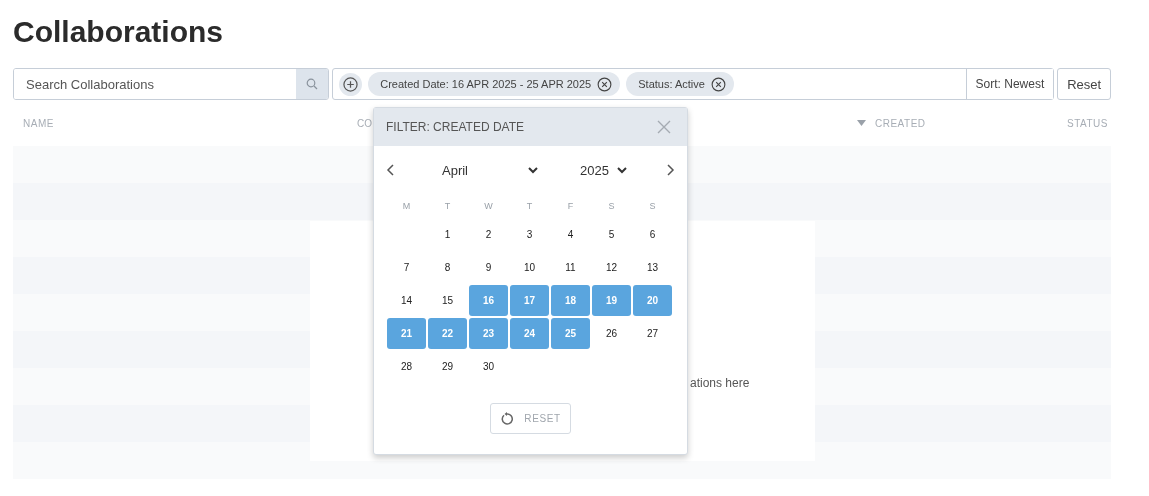 Image resolution: width=1149 pixels, height=496 pixels. What do you see at coordinates (611, 234) in the screenshot?
I see `calendar-day: 5` at bounding box center [611, 234].